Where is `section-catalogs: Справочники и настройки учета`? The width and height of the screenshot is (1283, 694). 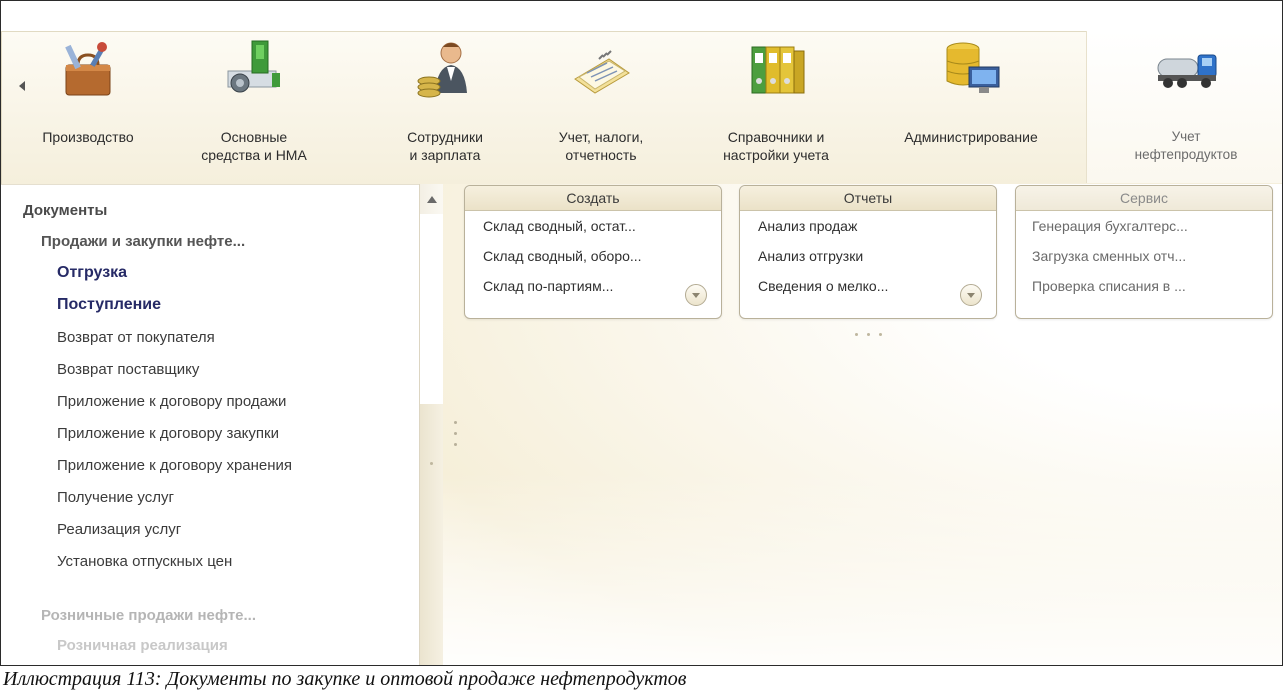
section-catalogs: Справочники и настройки учета is located at coordinates (776, 107).